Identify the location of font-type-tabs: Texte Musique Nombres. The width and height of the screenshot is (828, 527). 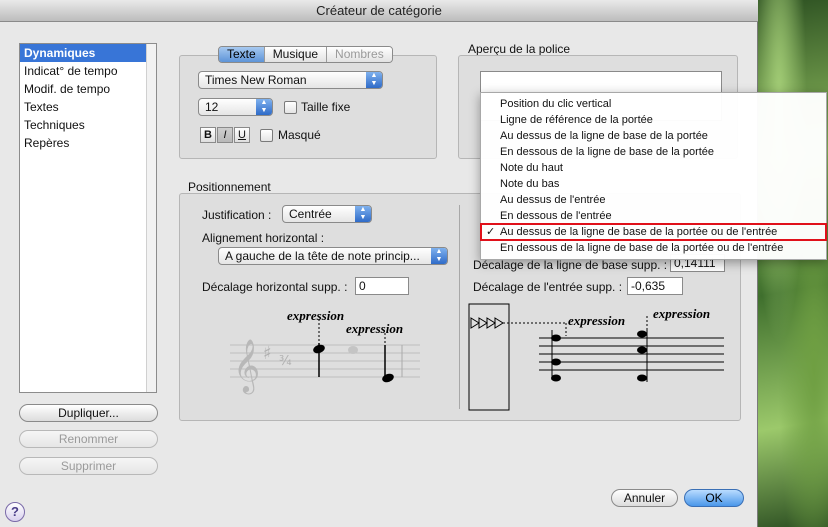
(305, 54).